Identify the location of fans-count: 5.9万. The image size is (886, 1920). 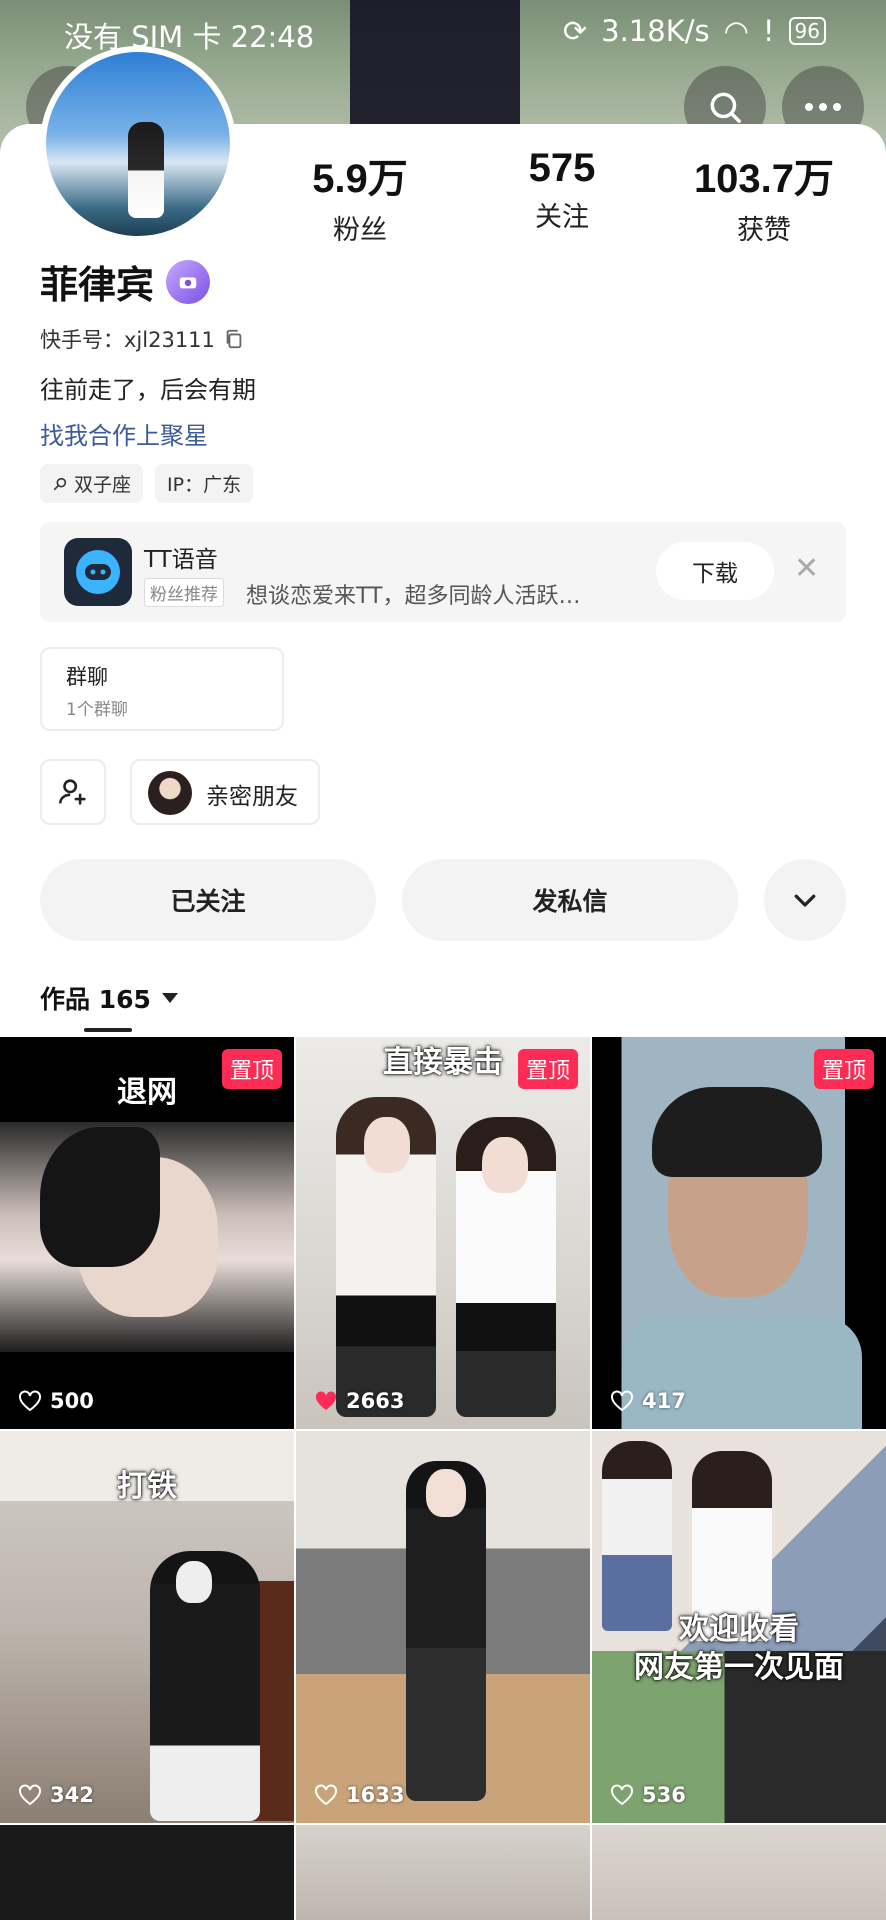
(360, 179).